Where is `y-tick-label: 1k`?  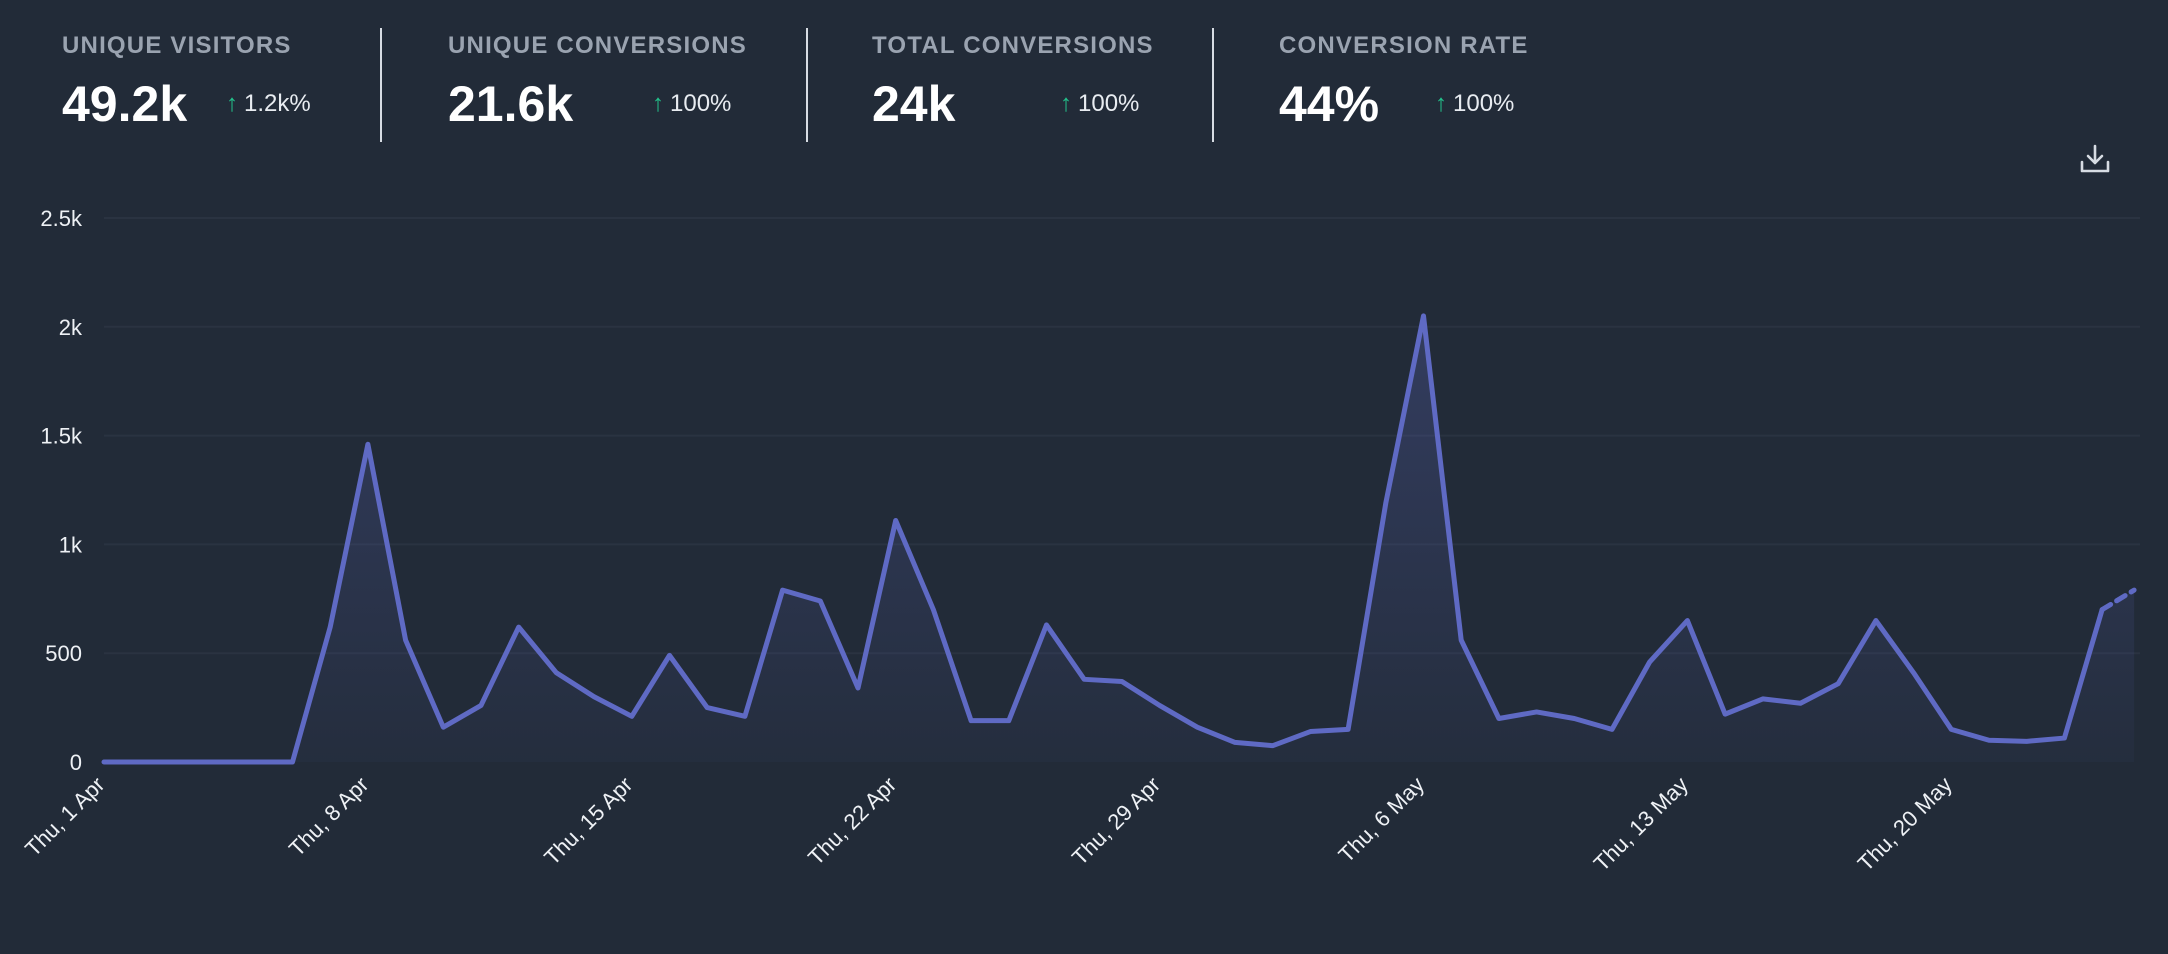 y-tick-label: 1k is located at coordinates (71, 544).